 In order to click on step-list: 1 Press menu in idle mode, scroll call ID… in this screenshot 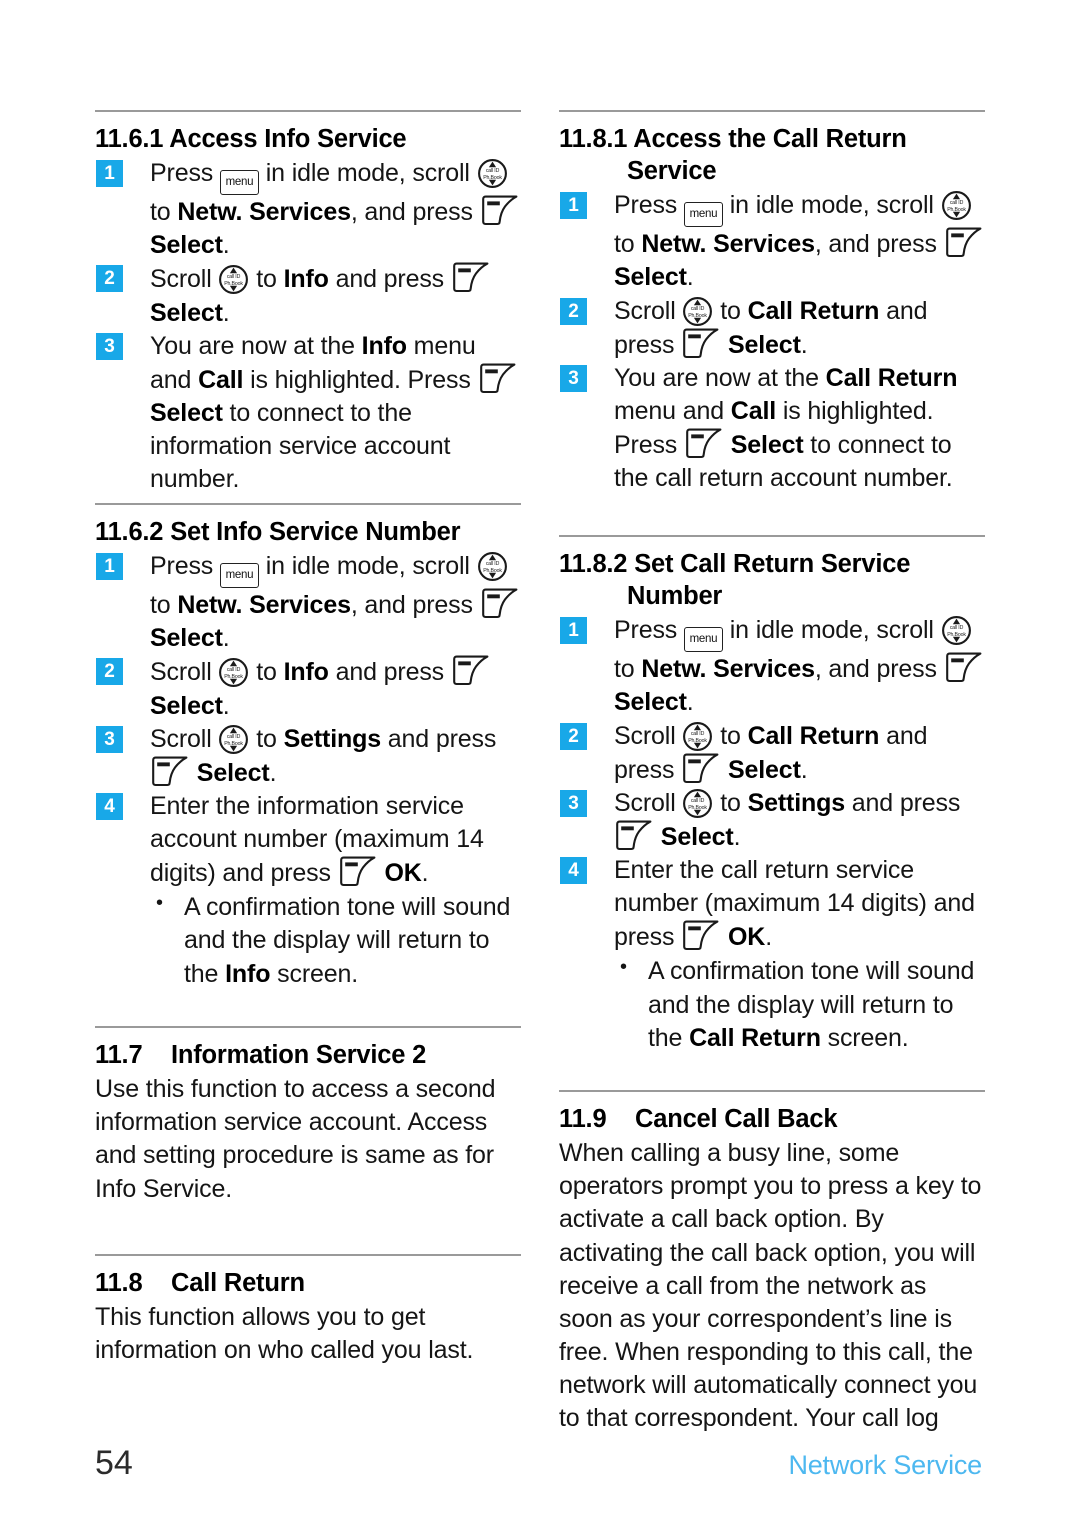, I will do `click(308, 770)`.